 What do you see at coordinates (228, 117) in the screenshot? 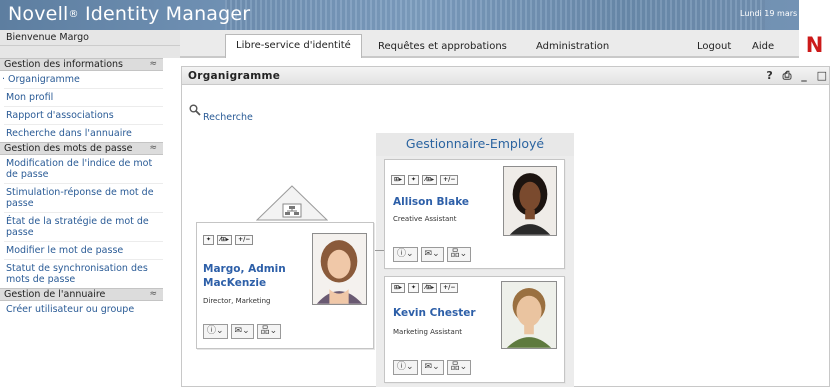
I see `search-link: Recherche` at bounding box center [228, 117].